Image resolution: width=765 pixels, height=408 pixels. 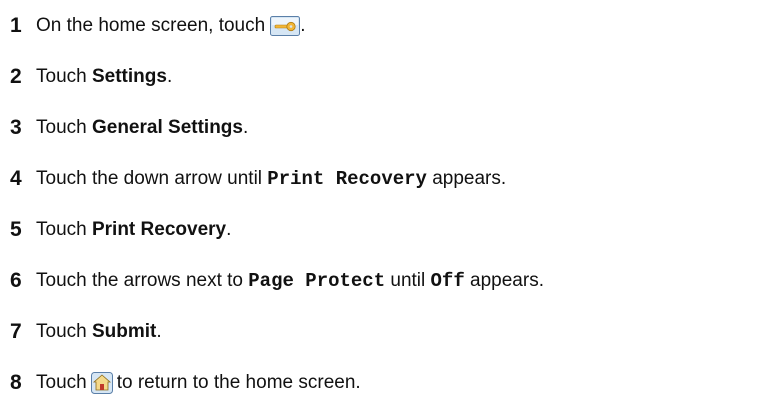 I want to click on step-text: Touch Settings ., so click(x=104, y=76).